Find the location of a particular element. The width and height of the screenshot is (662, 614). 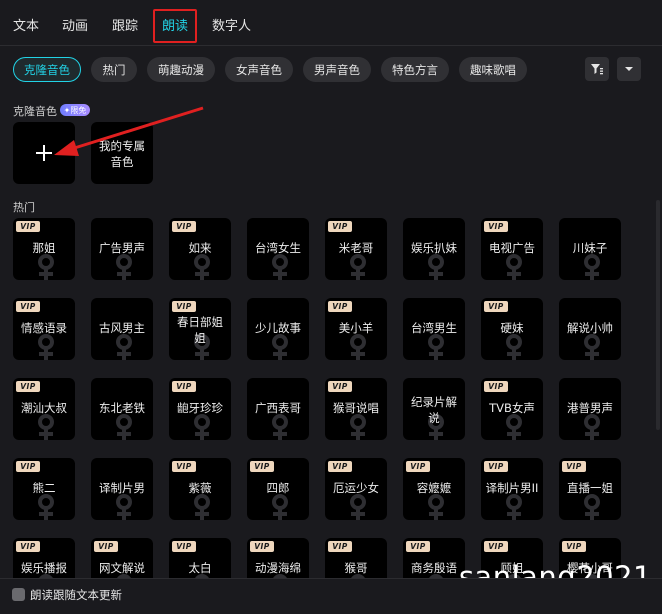

voice-card: VIP 四郎 is located at coordinates (278, 489).